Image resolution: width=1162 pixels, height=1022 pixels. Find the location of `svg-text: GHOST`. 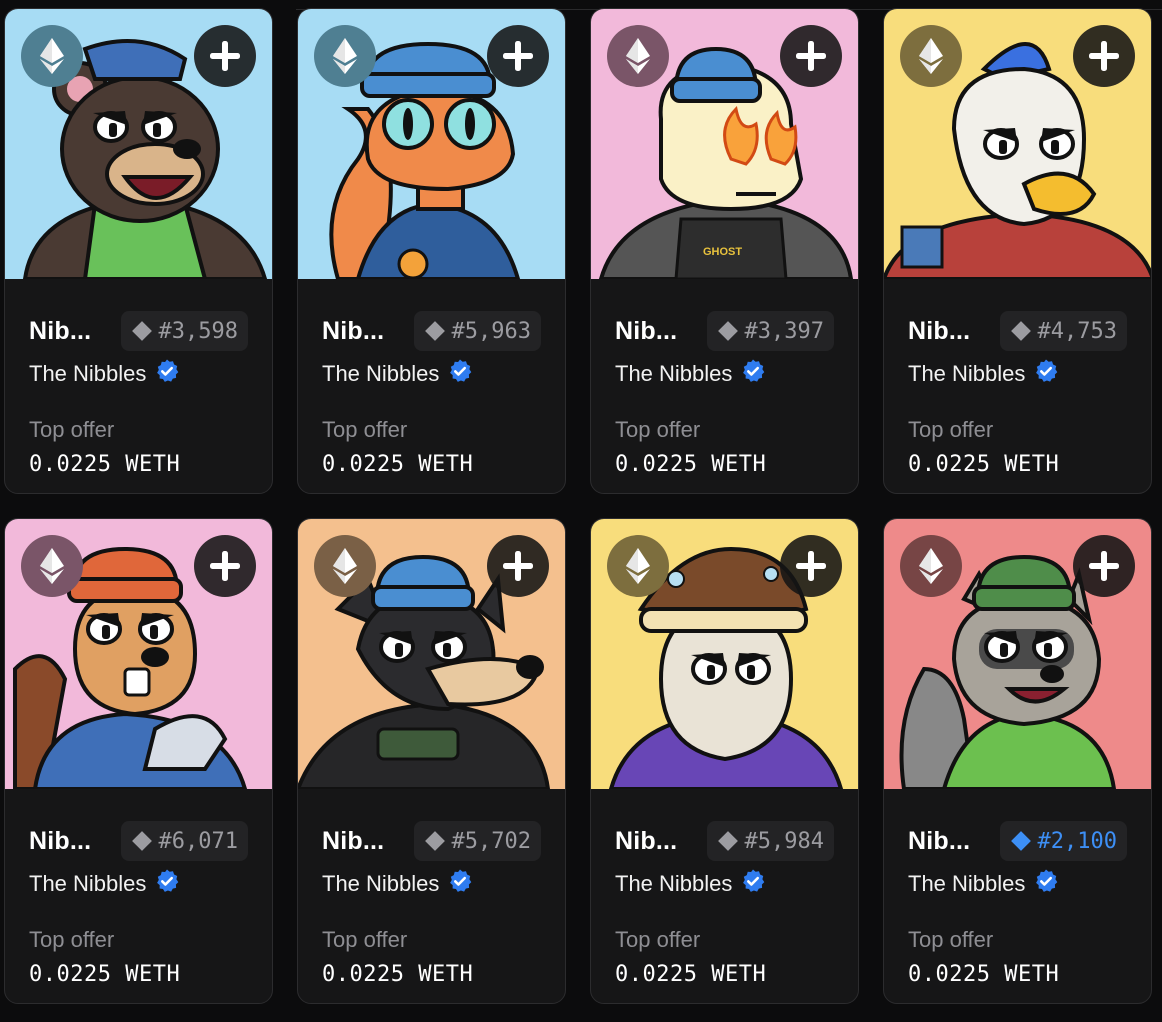

svg-text: GHOST is located at coordinates (722, 252).